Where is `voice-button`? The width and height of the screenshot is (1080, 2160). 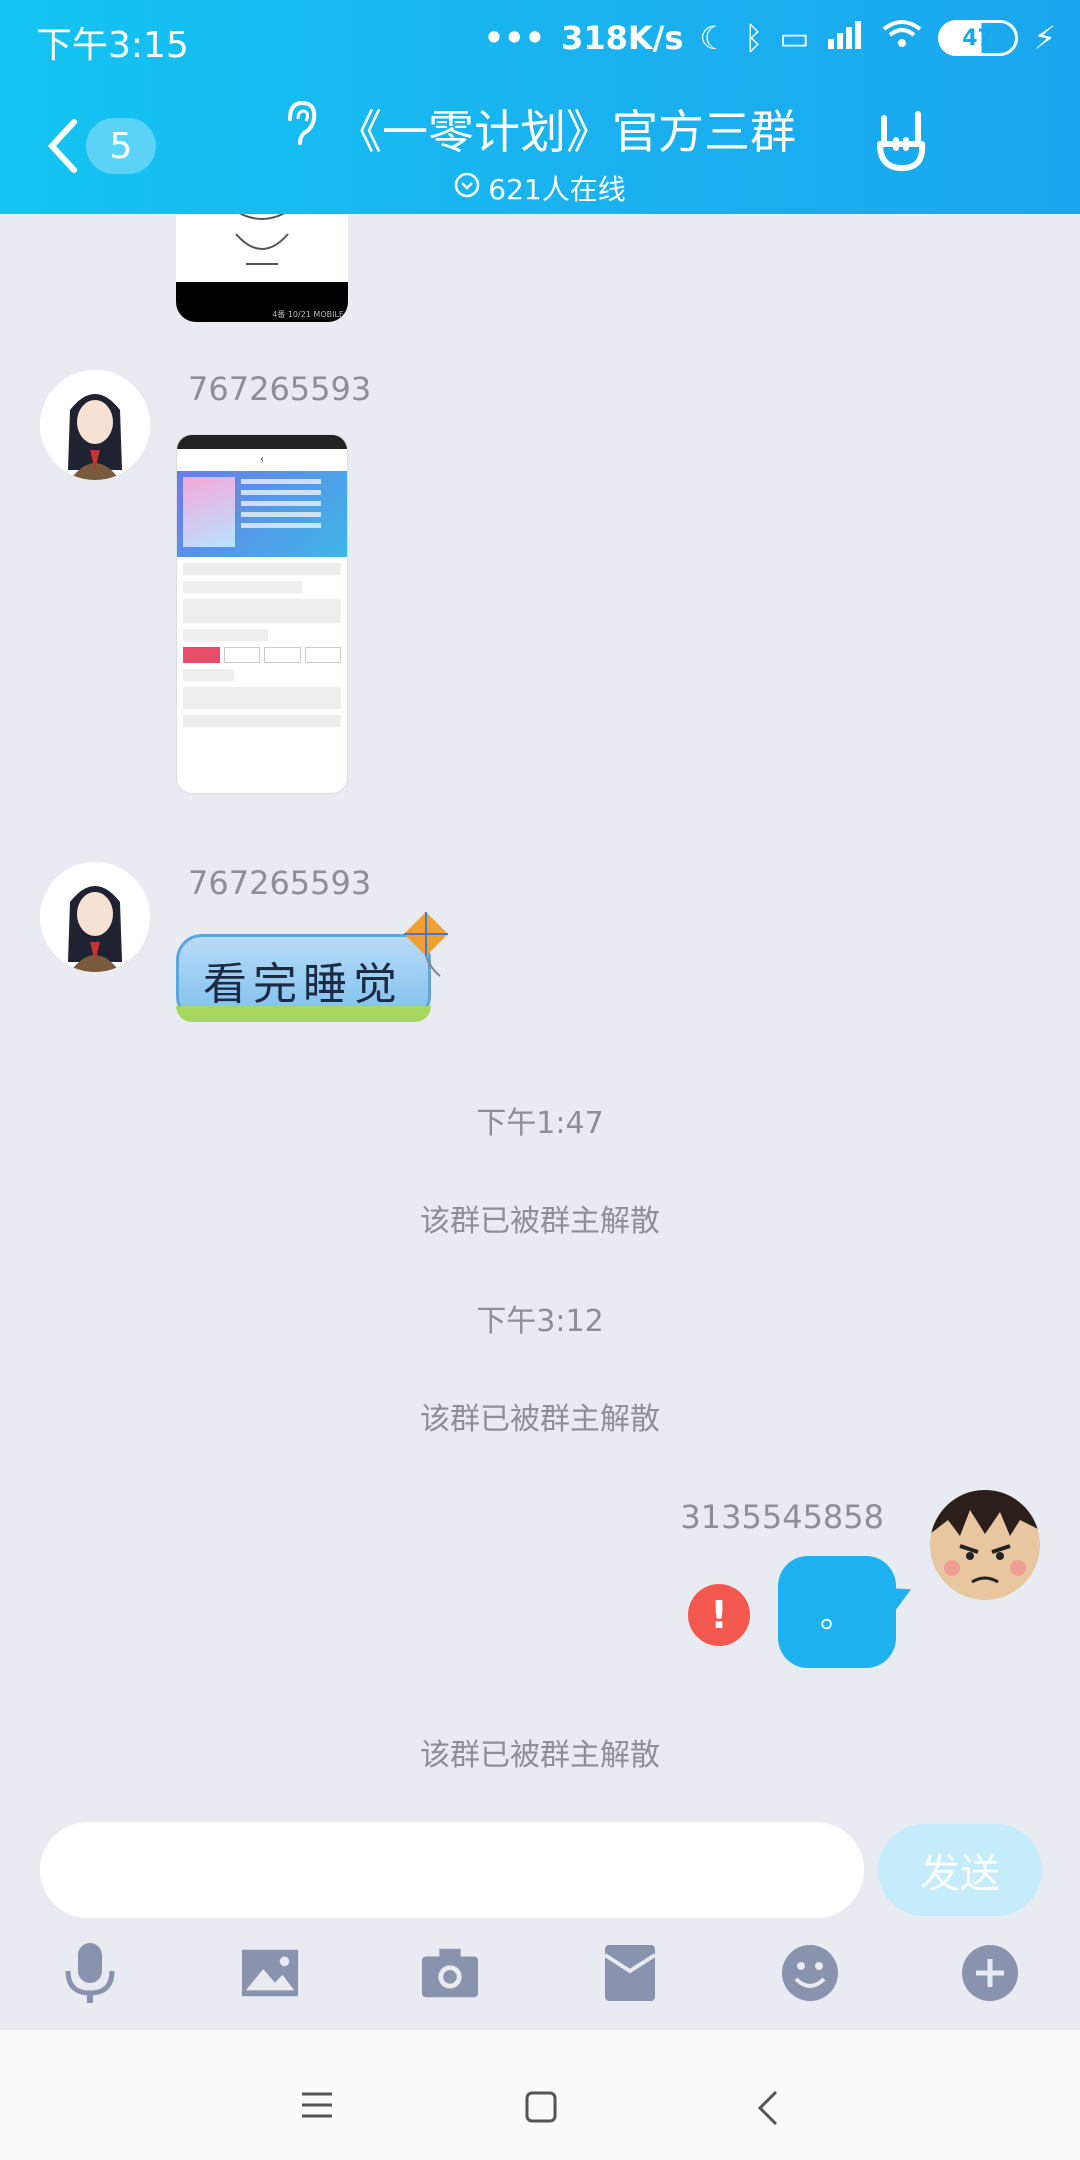
voice-button is located at coordinates (90, 1973).